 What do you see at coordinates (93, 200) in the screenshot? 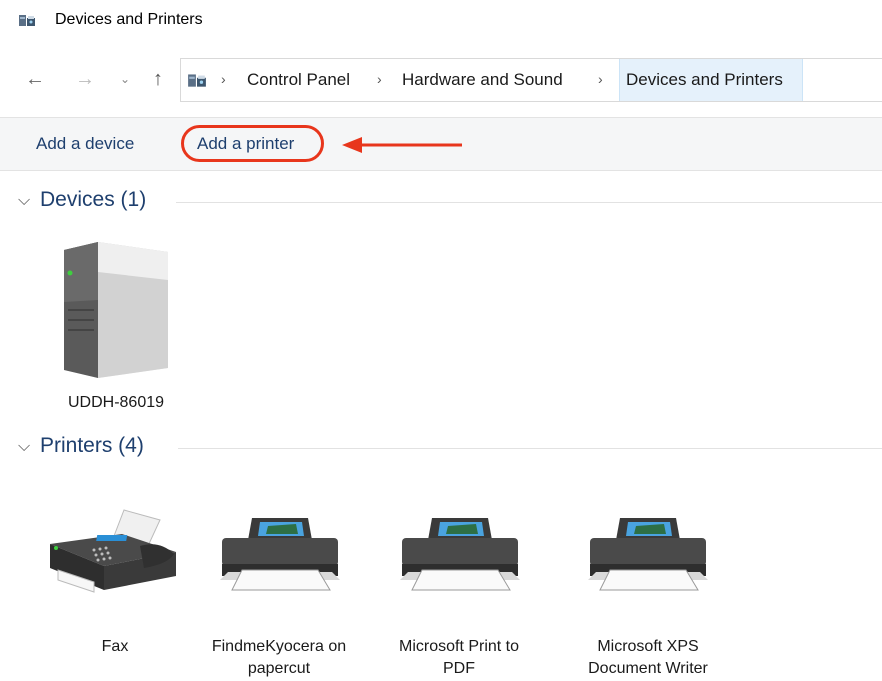
I see `devices-group-title: Devices (1)` at bounding box center [93, 200].